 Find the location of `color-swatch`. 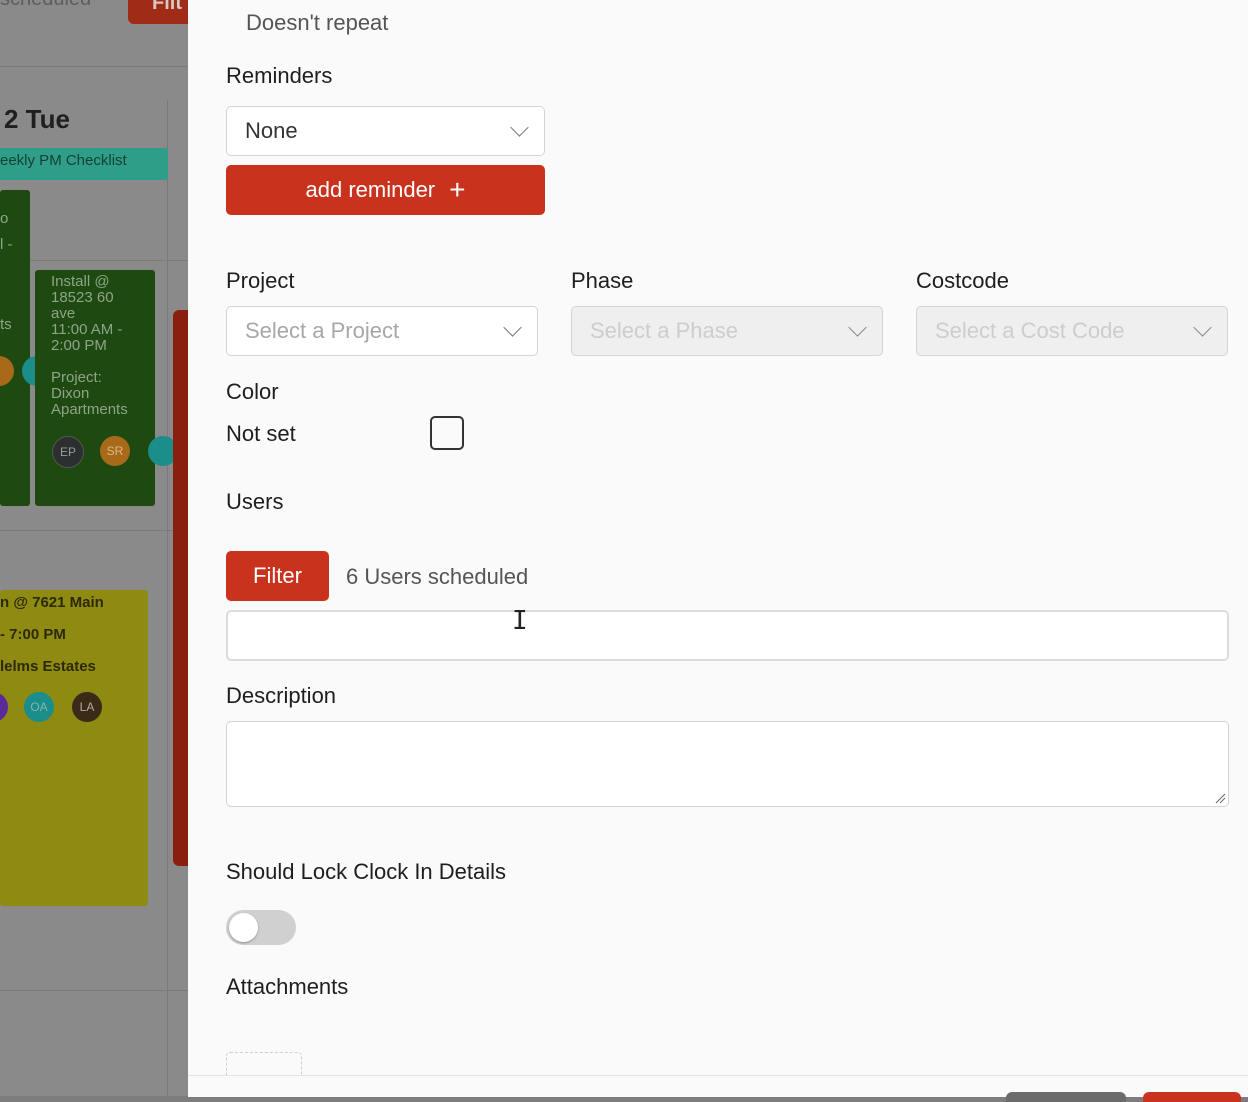

color-swatch is located at coordinates (447, 433).